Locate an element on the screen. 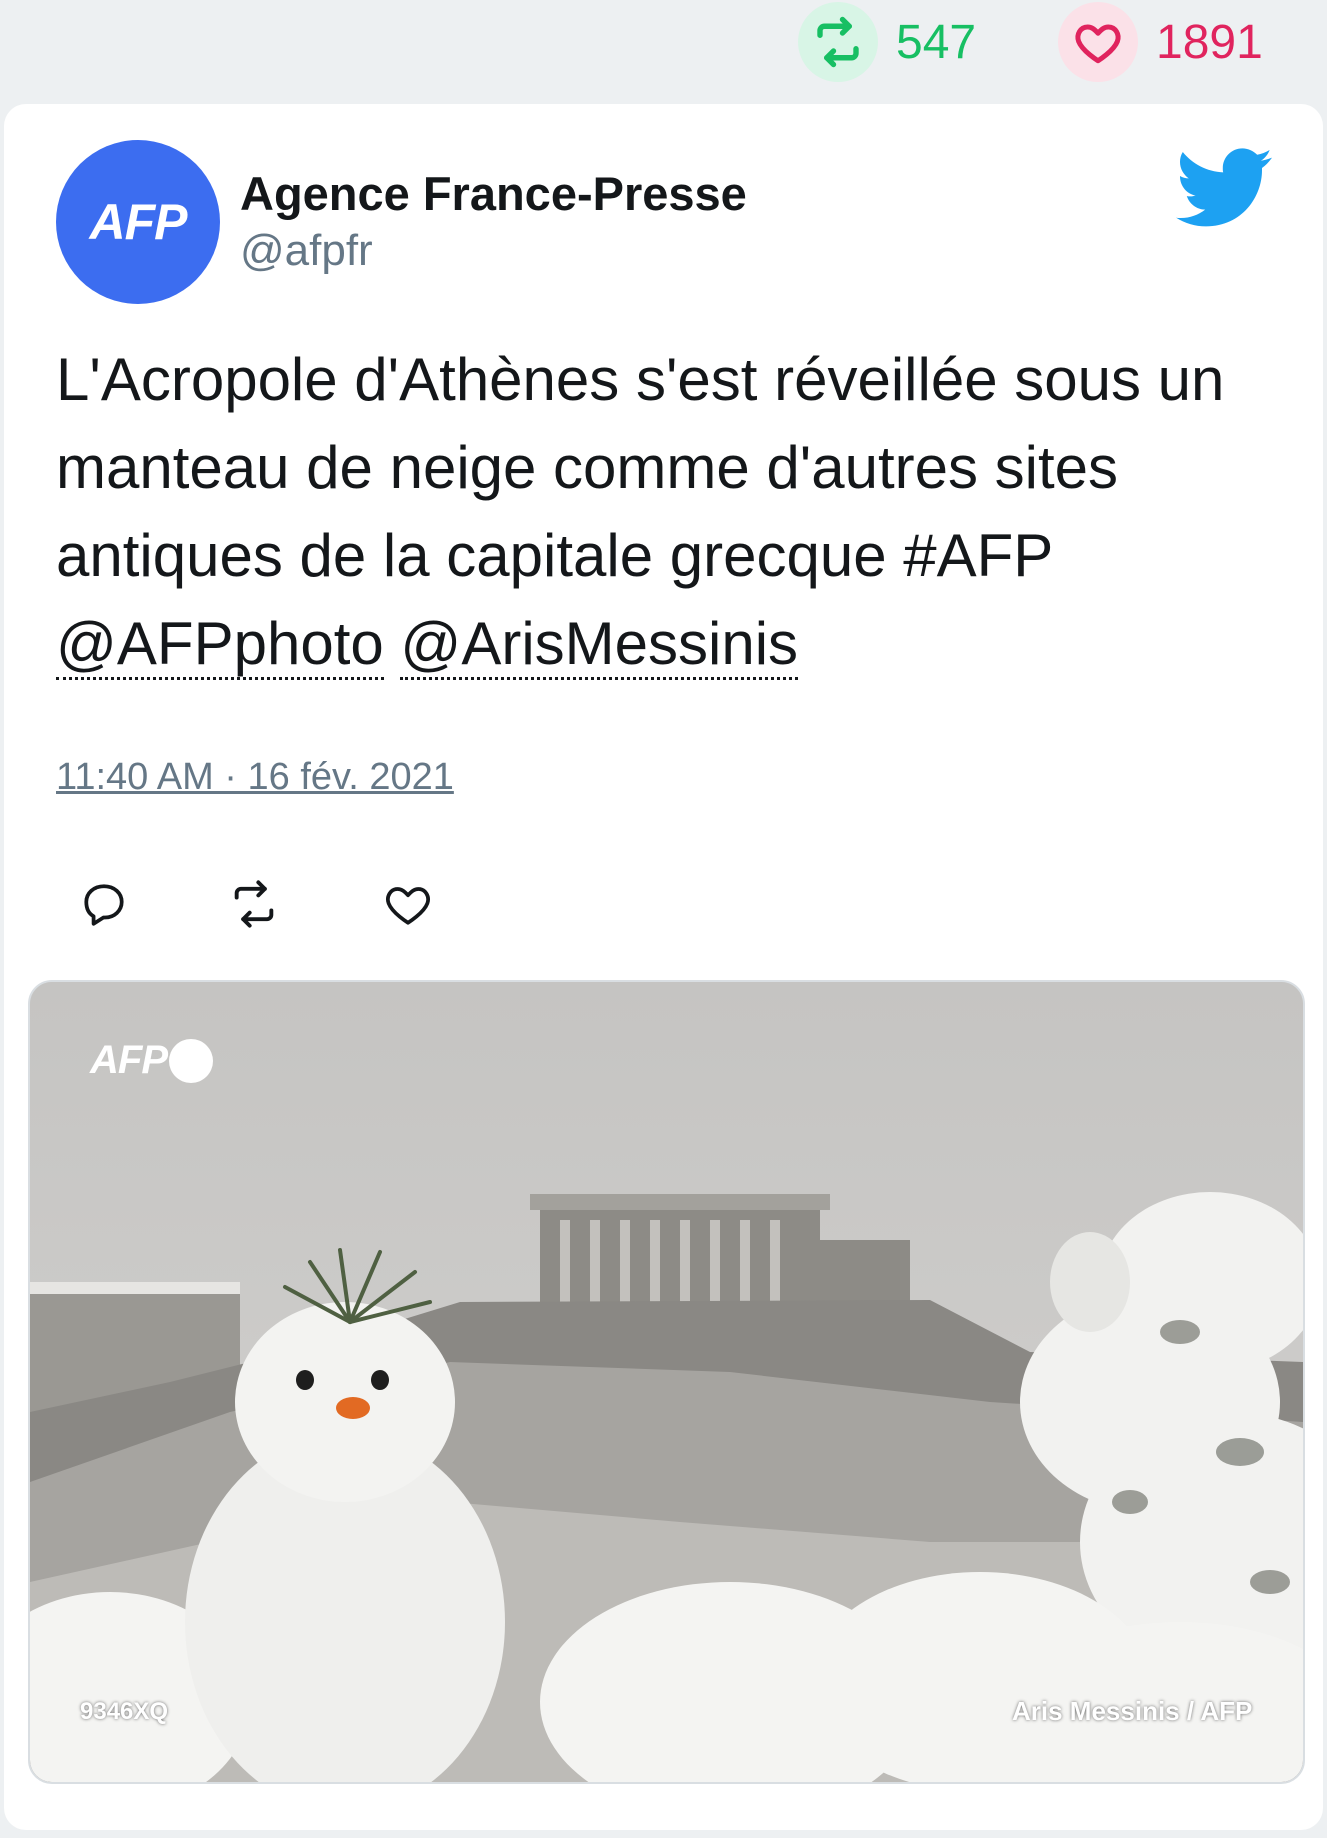  heart-icon is located at coordinates (1098, 42).